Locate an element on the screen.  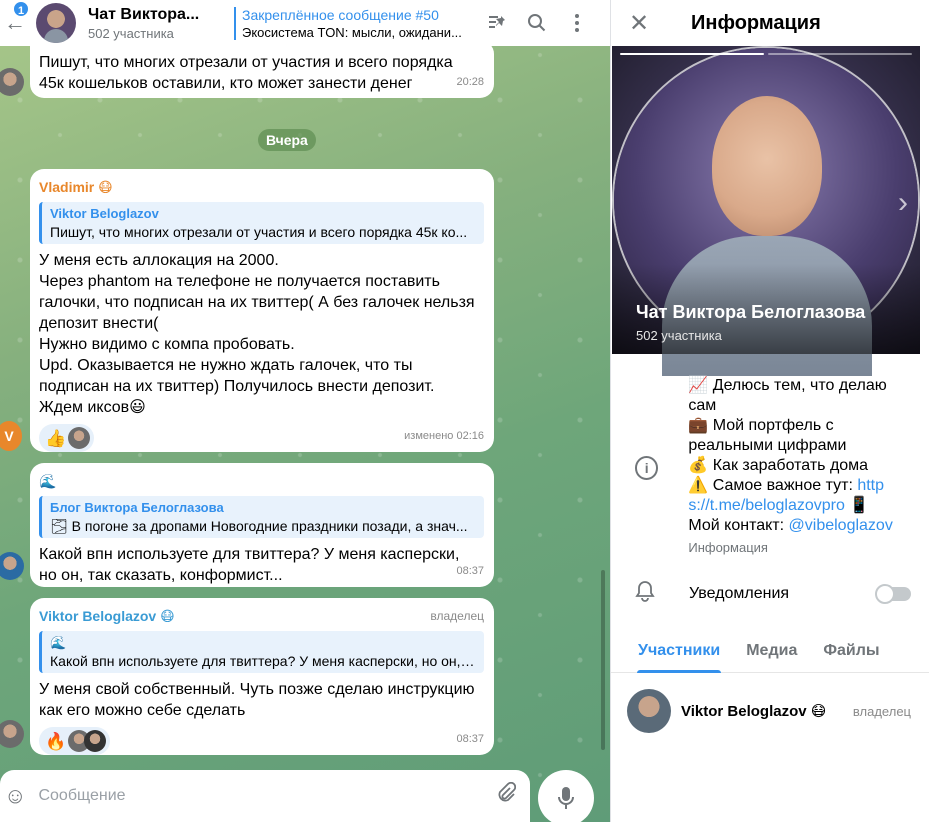
more-vertical-icon is located at coordinates (577, 23).